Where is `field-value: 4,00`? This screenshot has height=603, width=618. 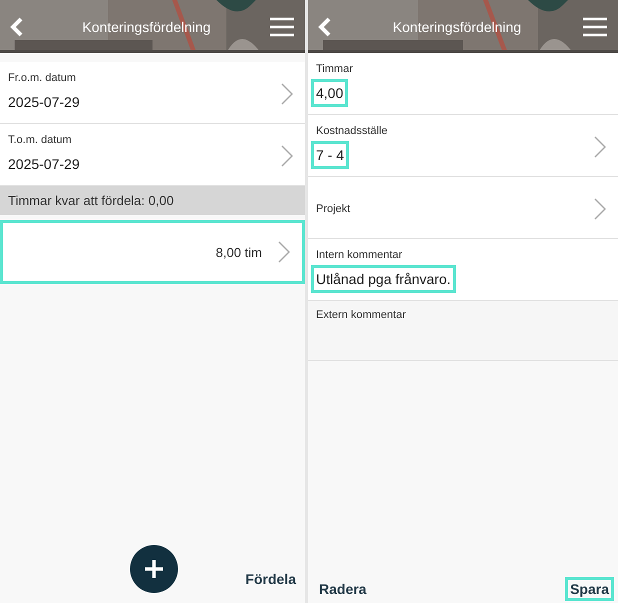
field-value: 4,00 is located at coordinates (329, 92).